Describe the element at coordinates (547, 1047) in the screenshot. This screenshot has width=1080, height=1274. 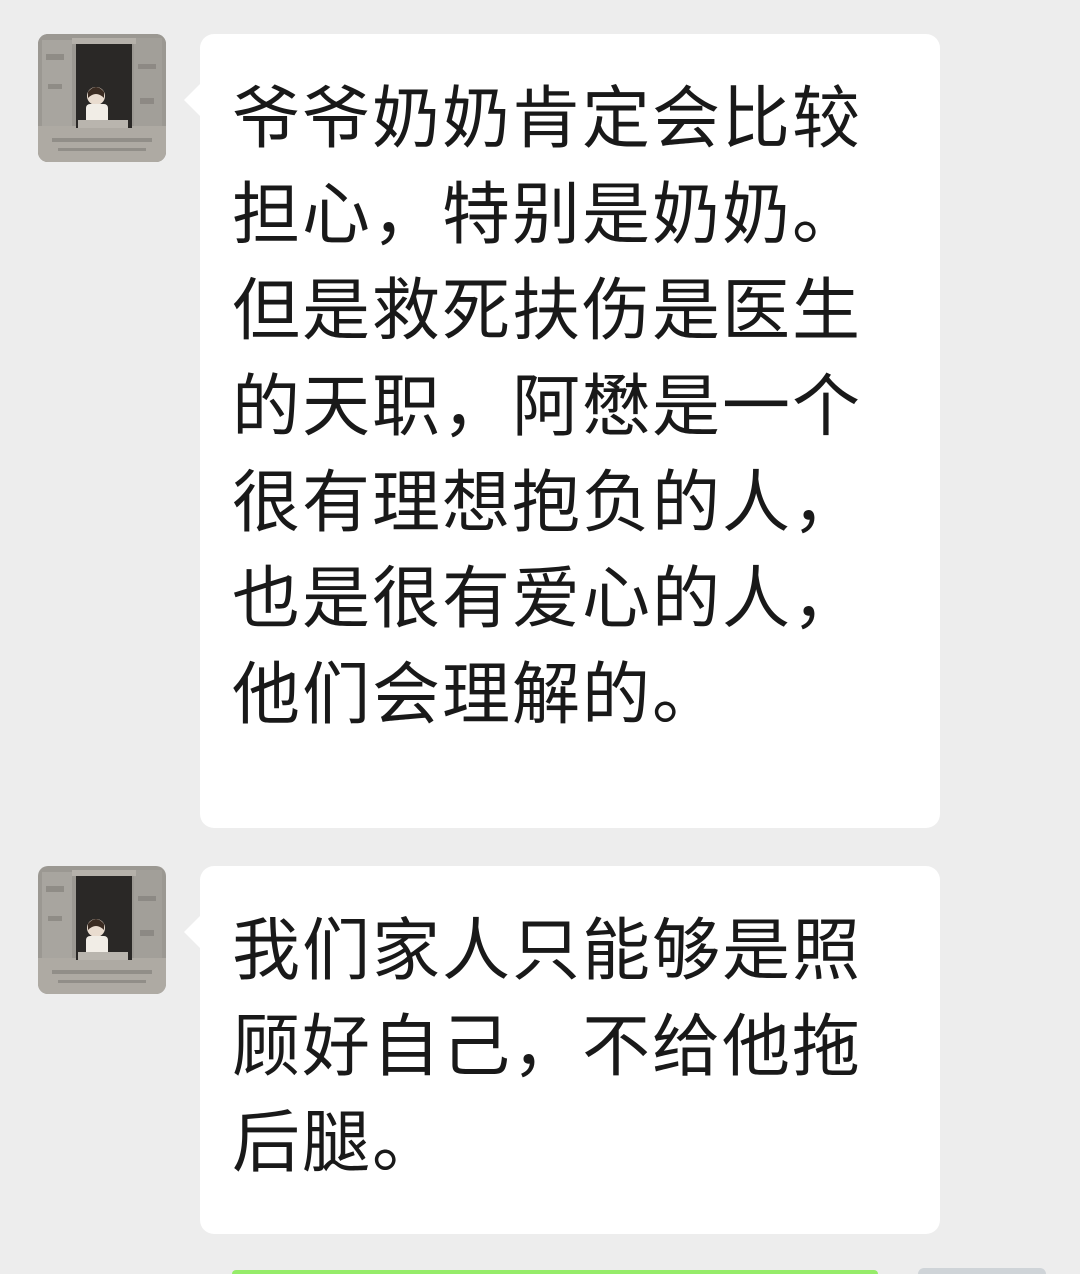
I see `message-text: 我们家人只能够是照顾好自己，不给他拖后腿。` at that location.